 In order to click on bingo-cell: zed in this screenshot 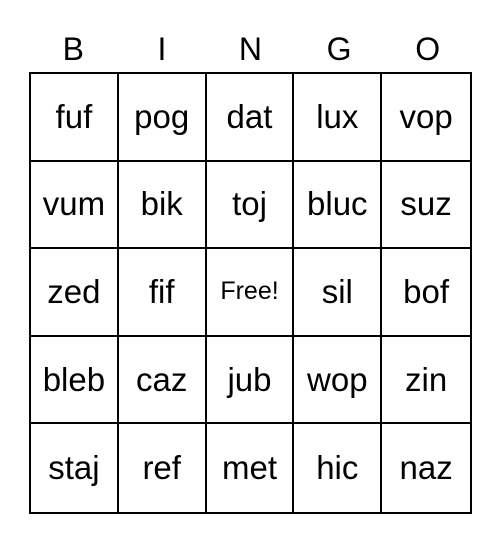, I will do `click(75, 293)`.